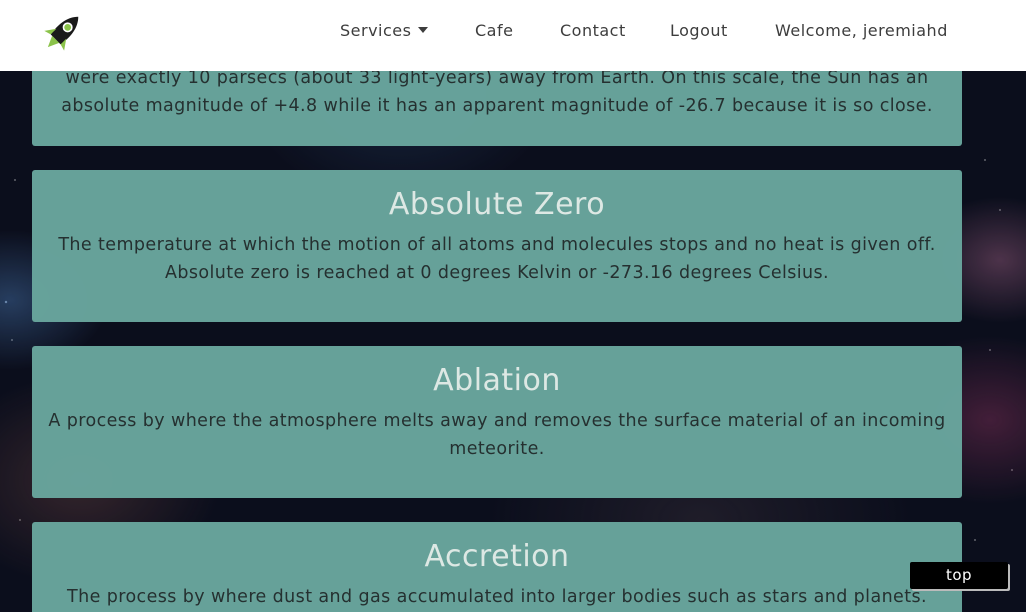 This screenshot has width=1026, height=612. Describe the element at coordinates (699, 30) in the screenshot. I see `nav-logout-link: Logout` at that location.